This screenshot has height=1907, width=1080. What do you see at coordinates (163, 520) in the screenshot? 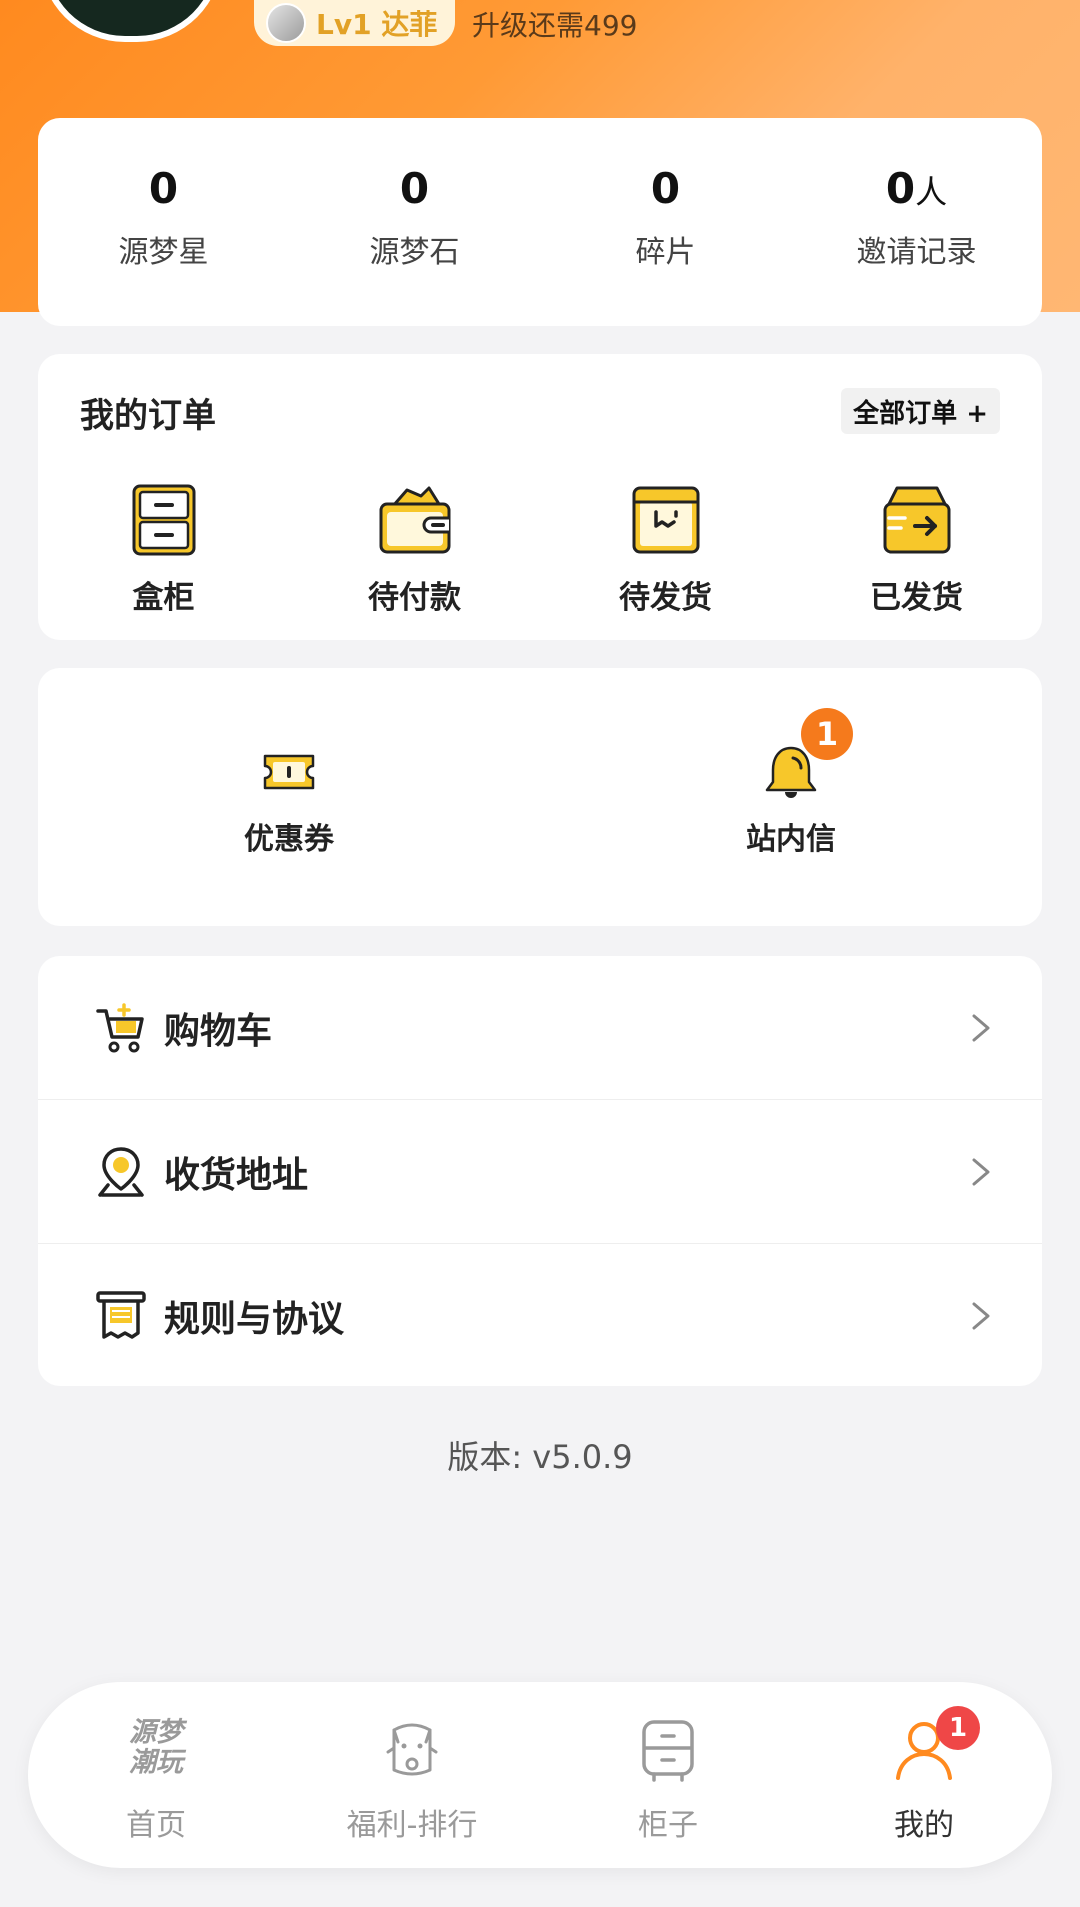
I see `cabinet-icon` at bounding box center [163, 520].